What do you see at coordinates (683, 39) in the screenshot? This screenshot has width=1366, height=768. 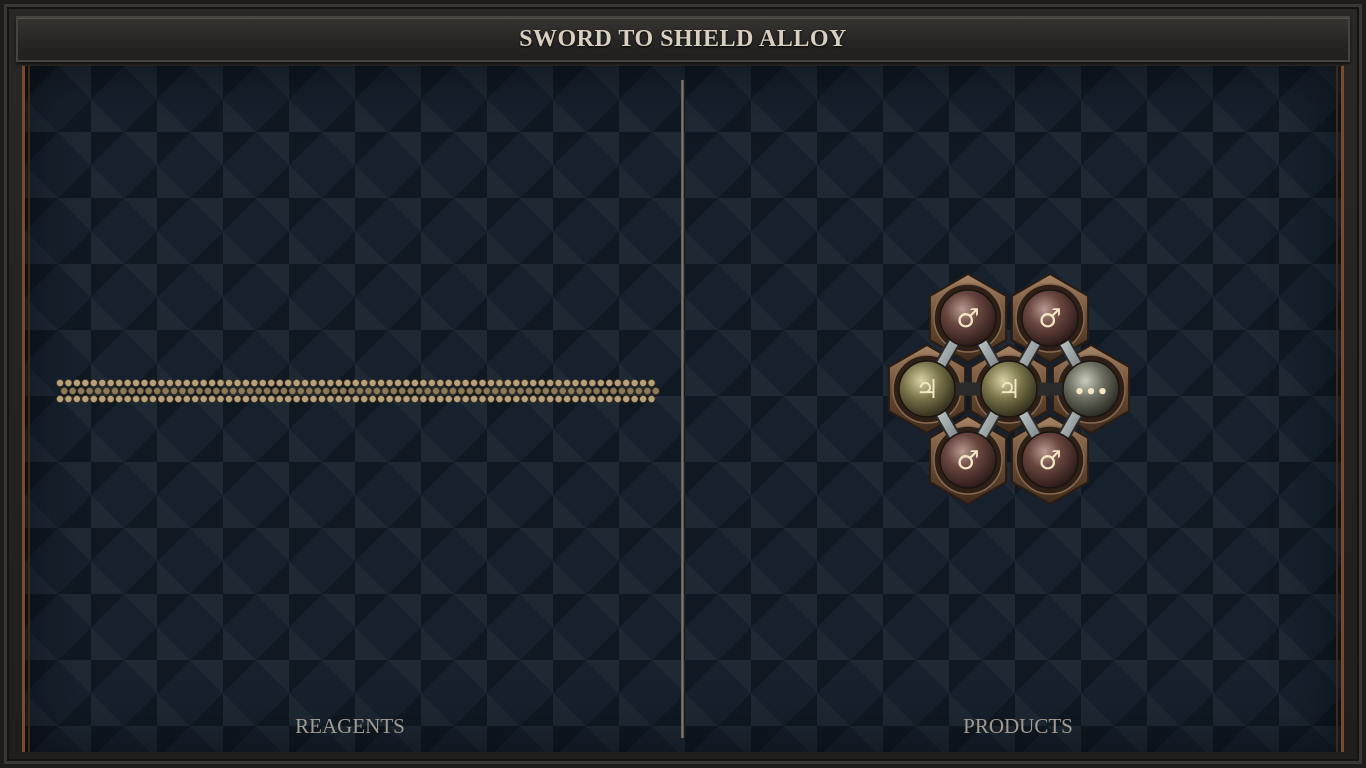 I see `title-bar: SWORD TO SHIELD ALLOY` at bounding box center [683, 39].